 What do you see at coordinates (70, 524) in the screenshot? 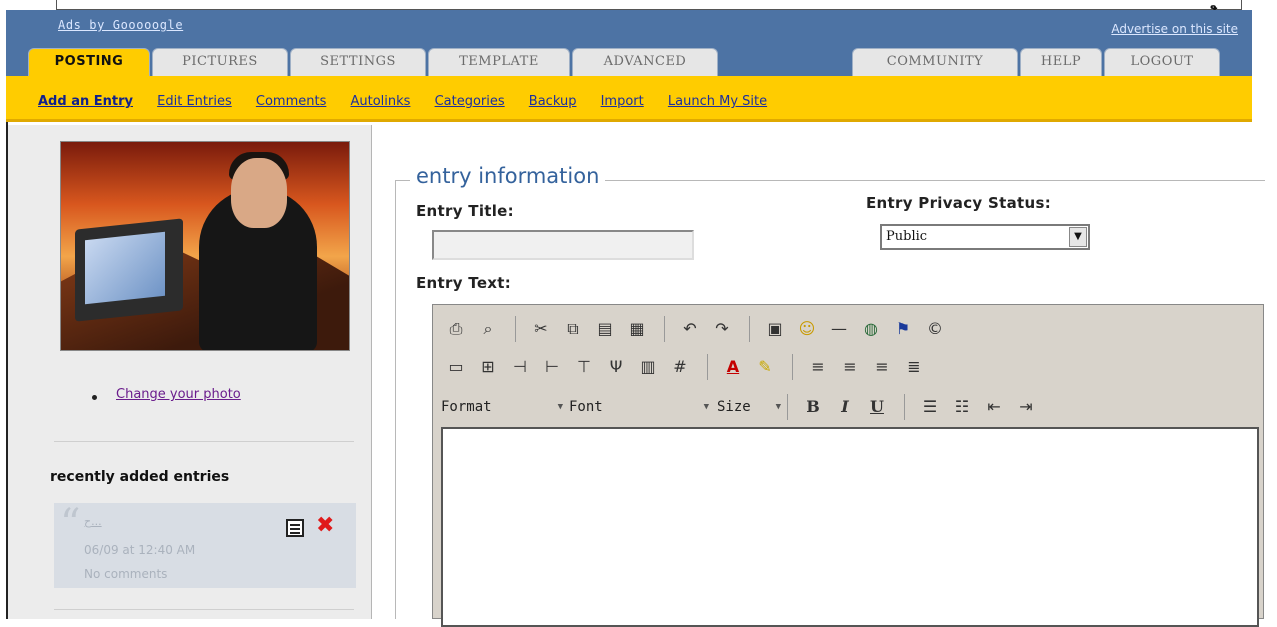
I see `quote-icon: “` at bounding box center [70, 524].